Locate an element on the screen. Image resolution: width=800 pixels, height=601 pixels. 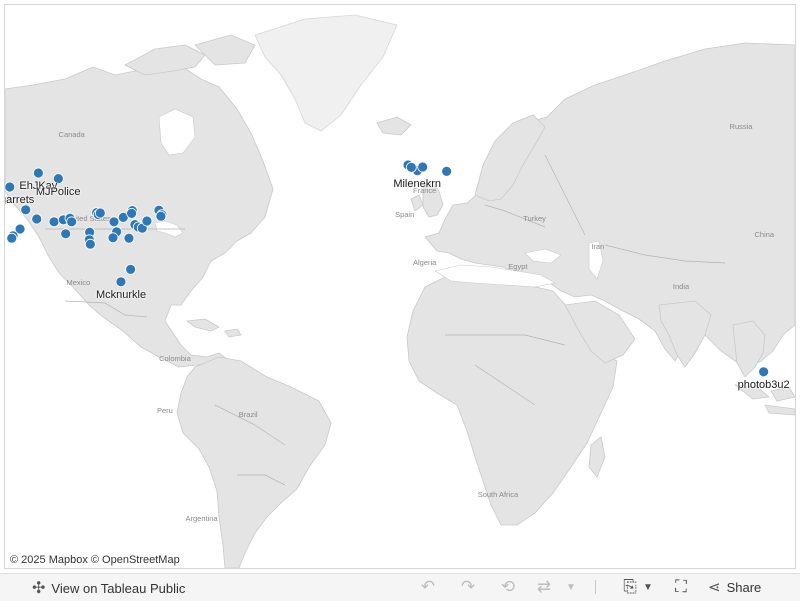
caribbean-islands is located at coordinates (213, 328).